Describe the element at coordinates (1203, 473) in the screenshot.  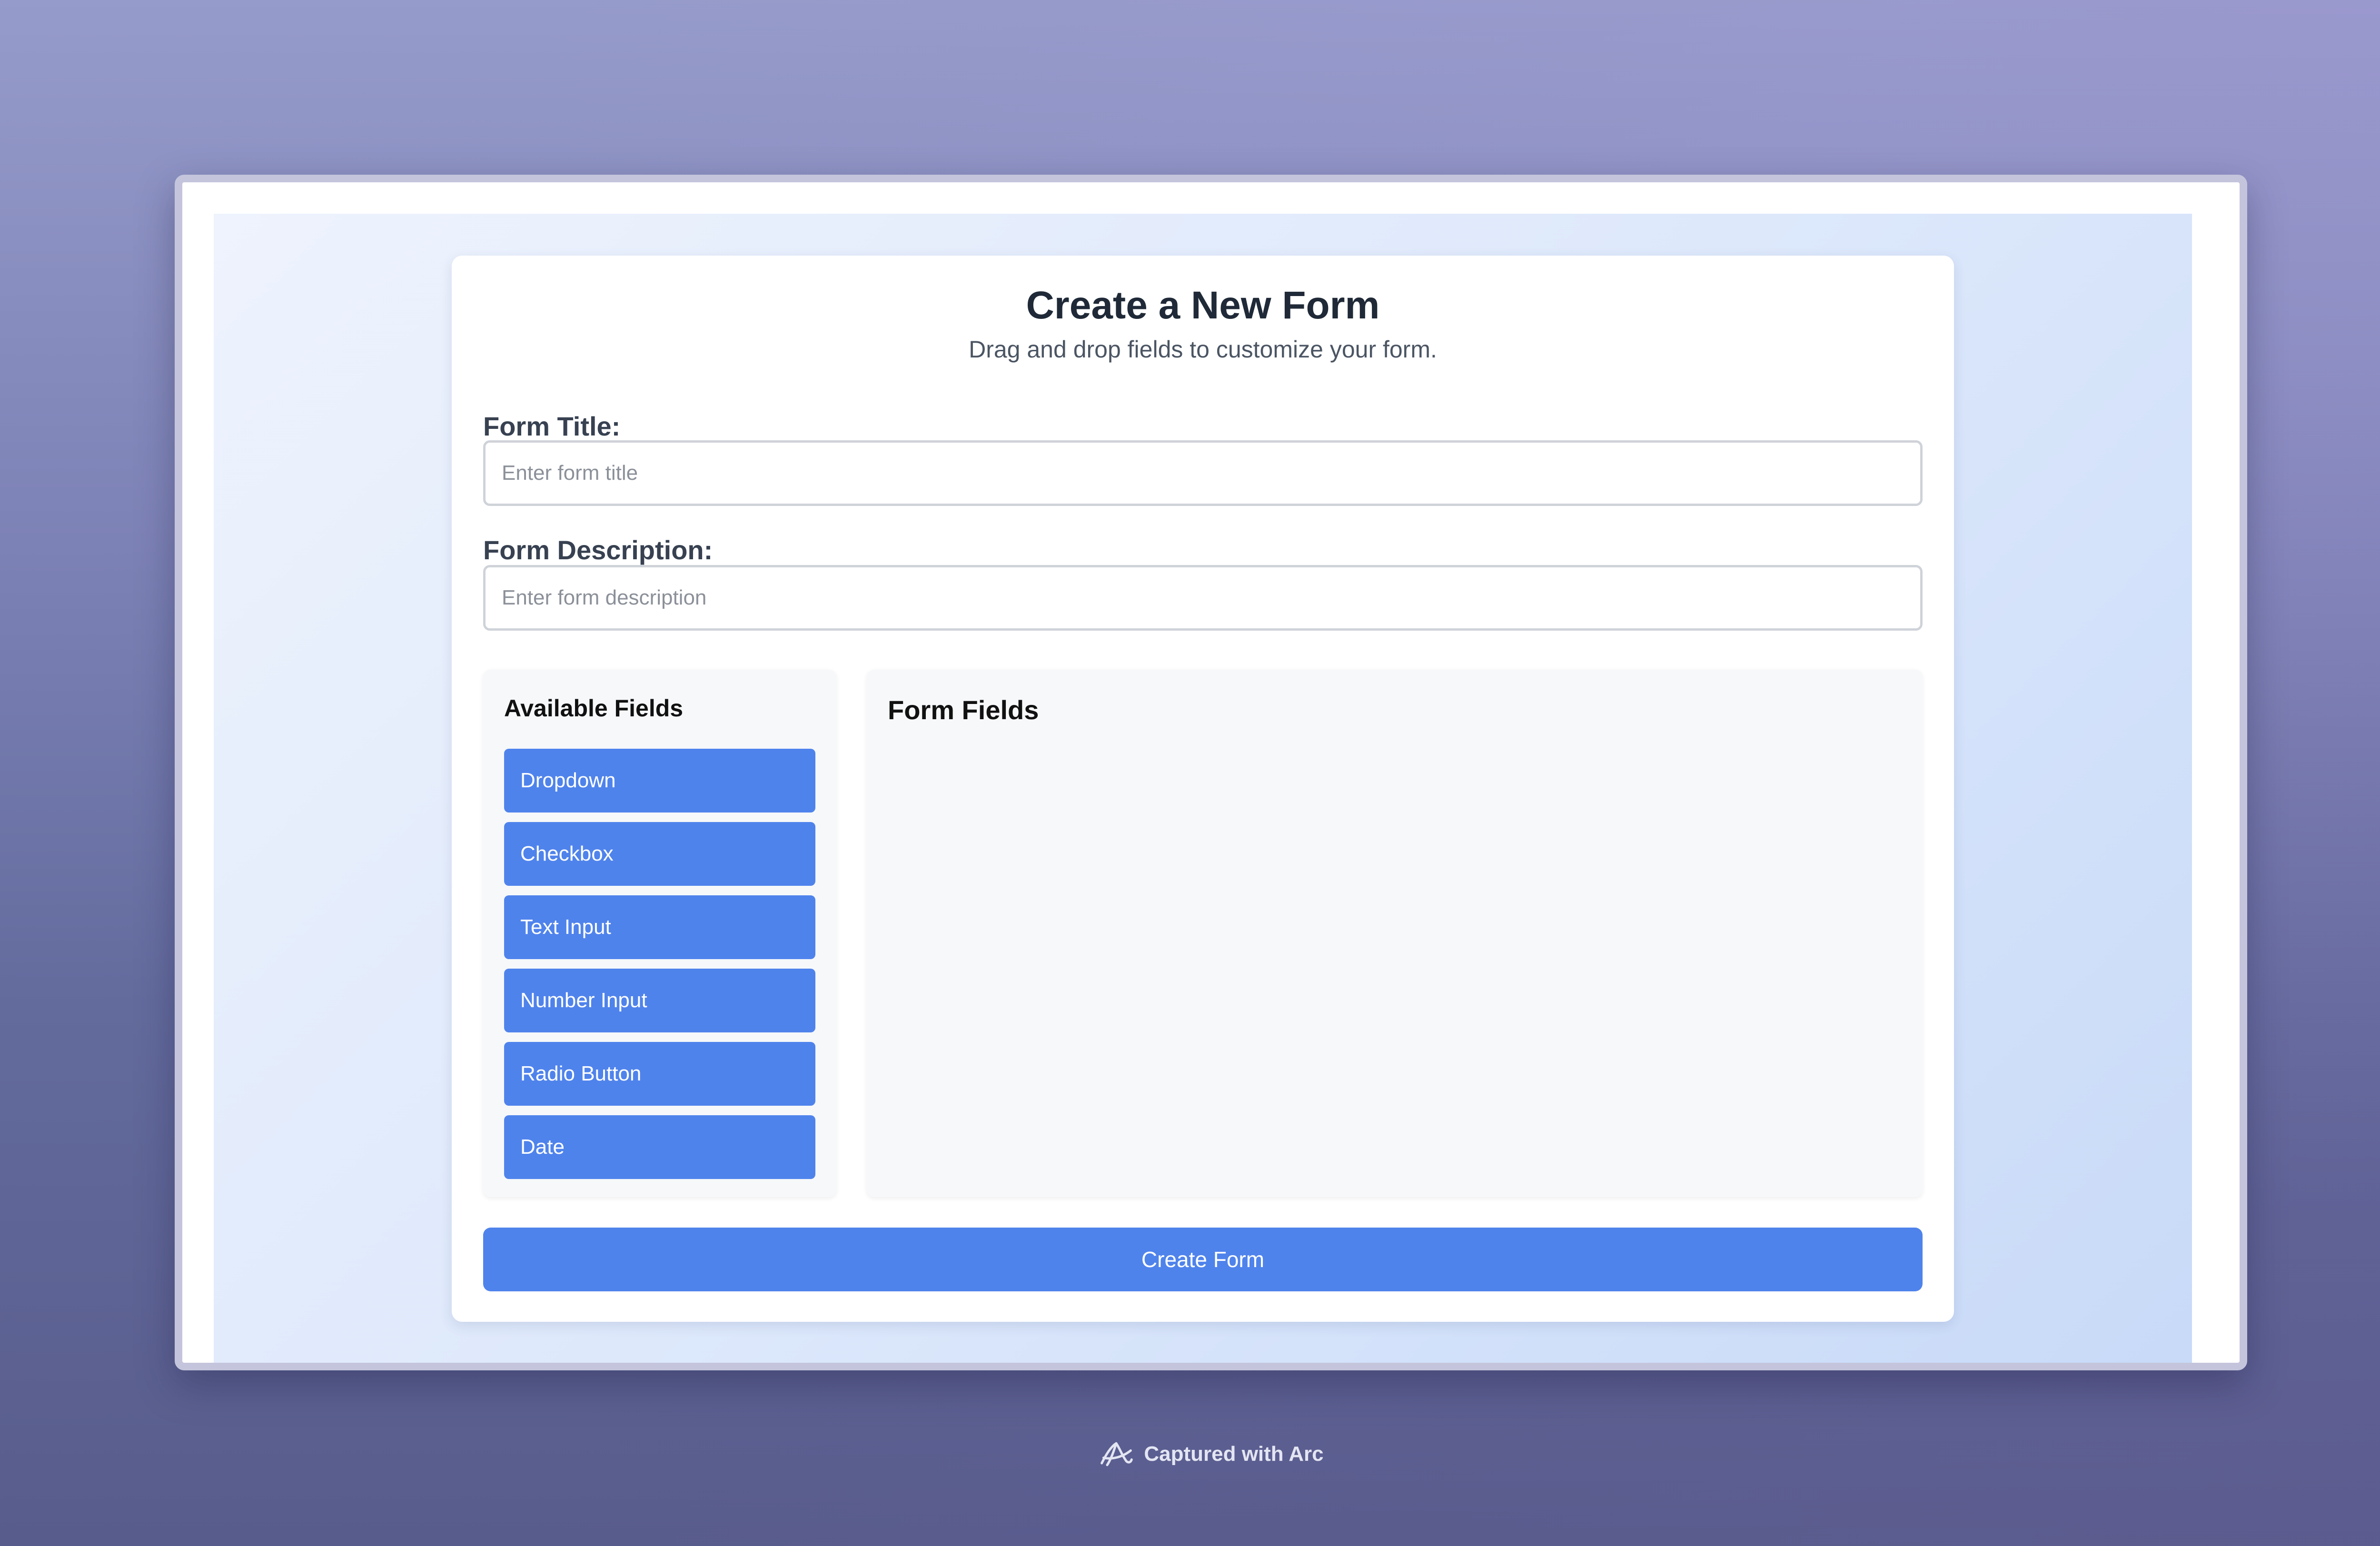
I see `form-title-input` at that location.